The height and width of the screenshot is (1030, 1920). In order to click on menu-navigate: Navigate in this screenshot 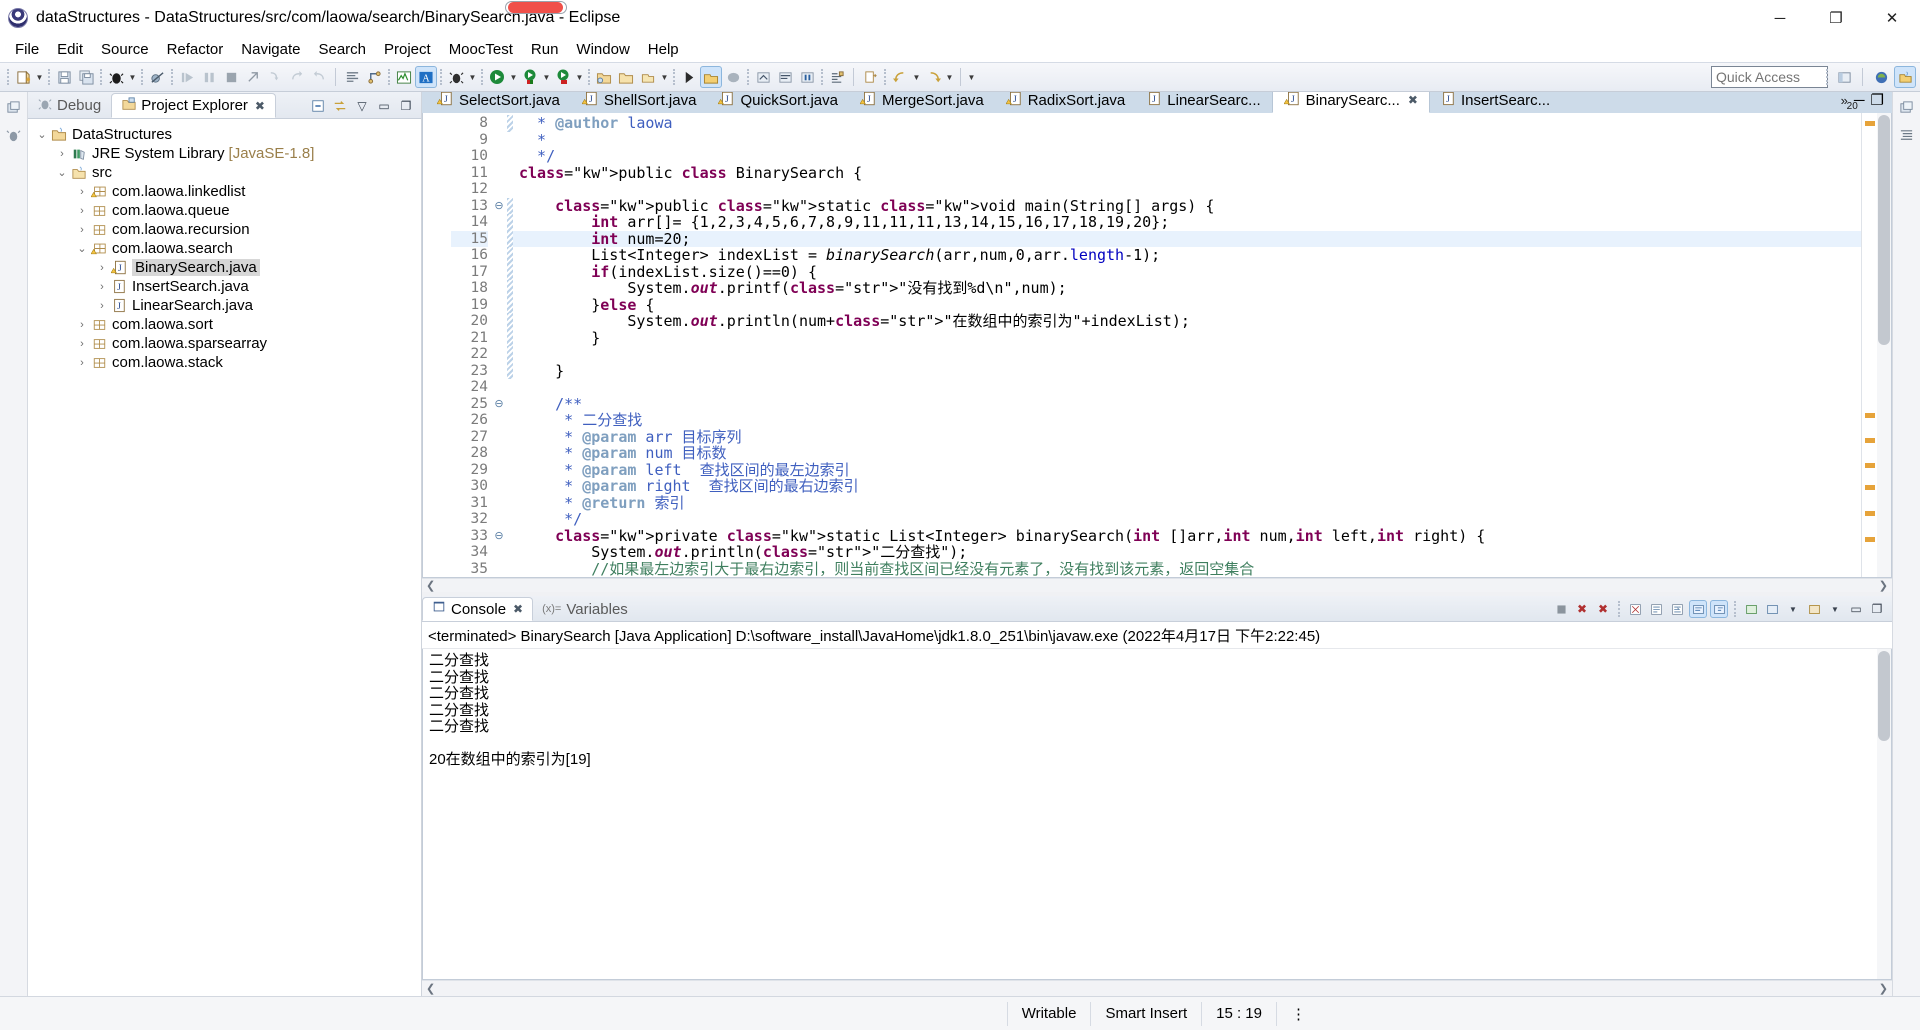, I will do `click(270, 49)`.